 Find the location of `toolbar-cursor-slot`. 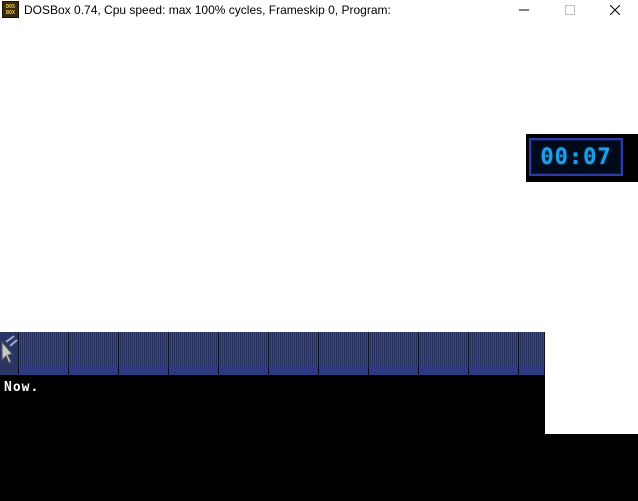

toolbar-cursor-slot is located at coordinates (9, 353).